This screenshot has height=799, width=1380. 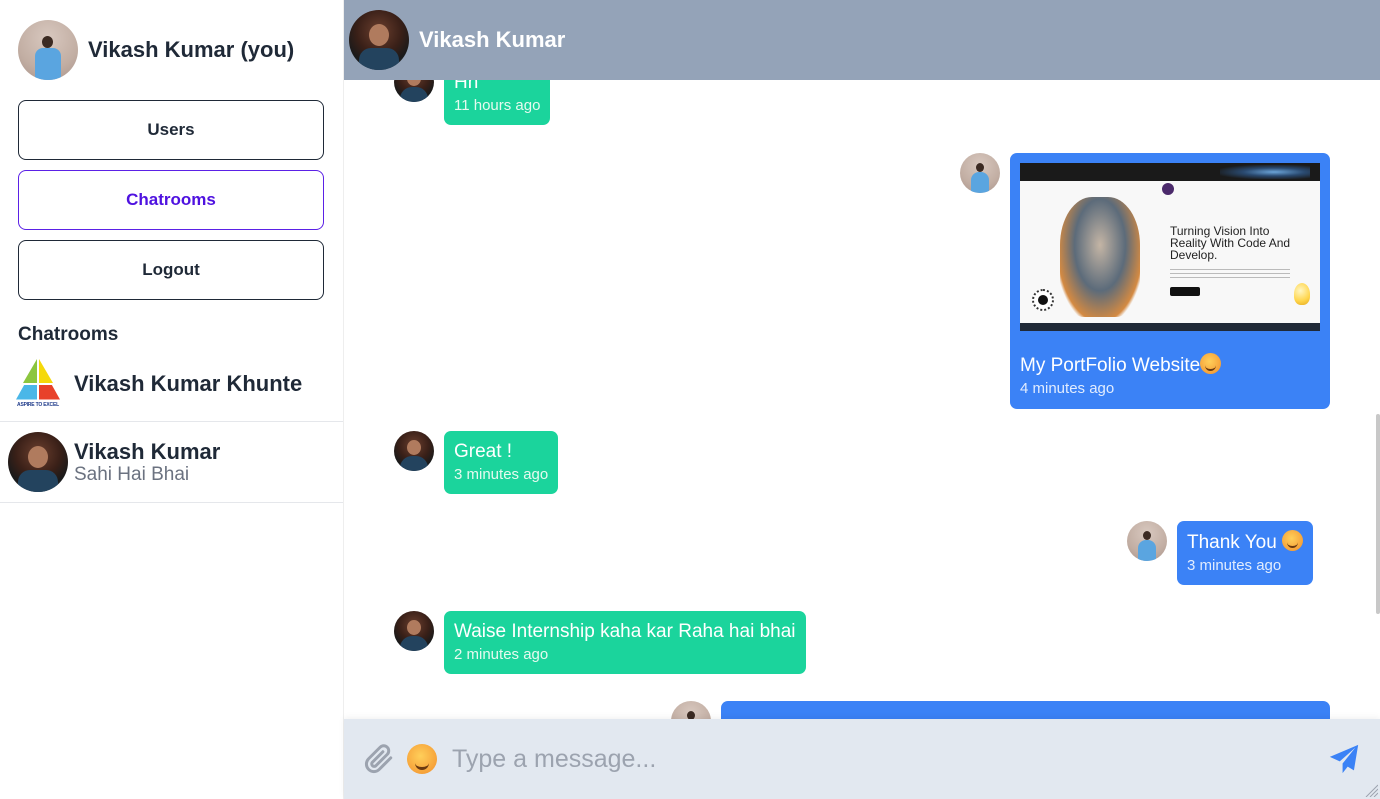 What do you see at coordinates (625, 631) in the screenshot?
I see `message-text: Waise Internship kaha kar Raha hai bhai` at bounding box center [625, 631].